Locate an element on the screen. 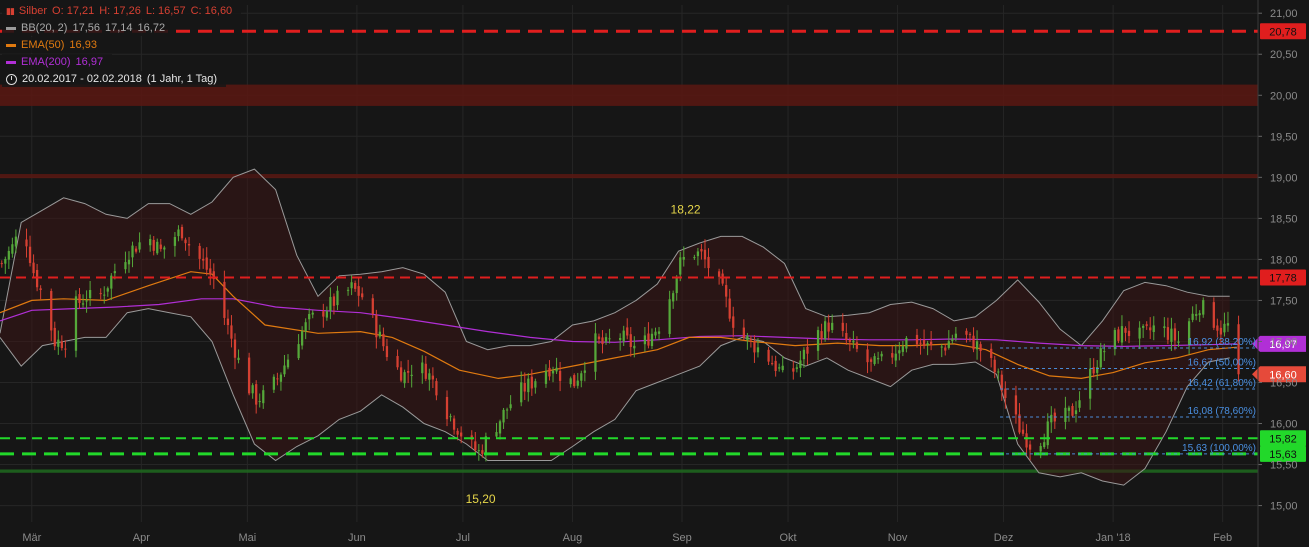 The height and width of the screenshot is (547, 1309). legend-close: C: 16,60 is located at coordinates (211, 11).